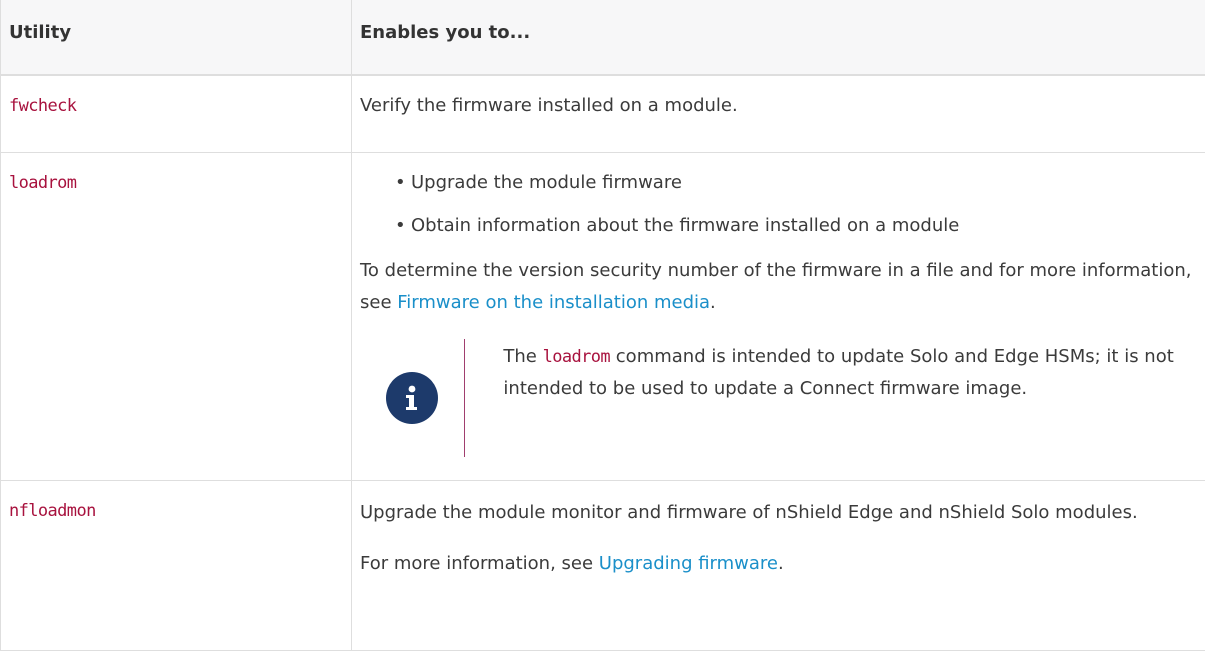  I want to click on utility-cell: fwcheck, so click(176, 113).